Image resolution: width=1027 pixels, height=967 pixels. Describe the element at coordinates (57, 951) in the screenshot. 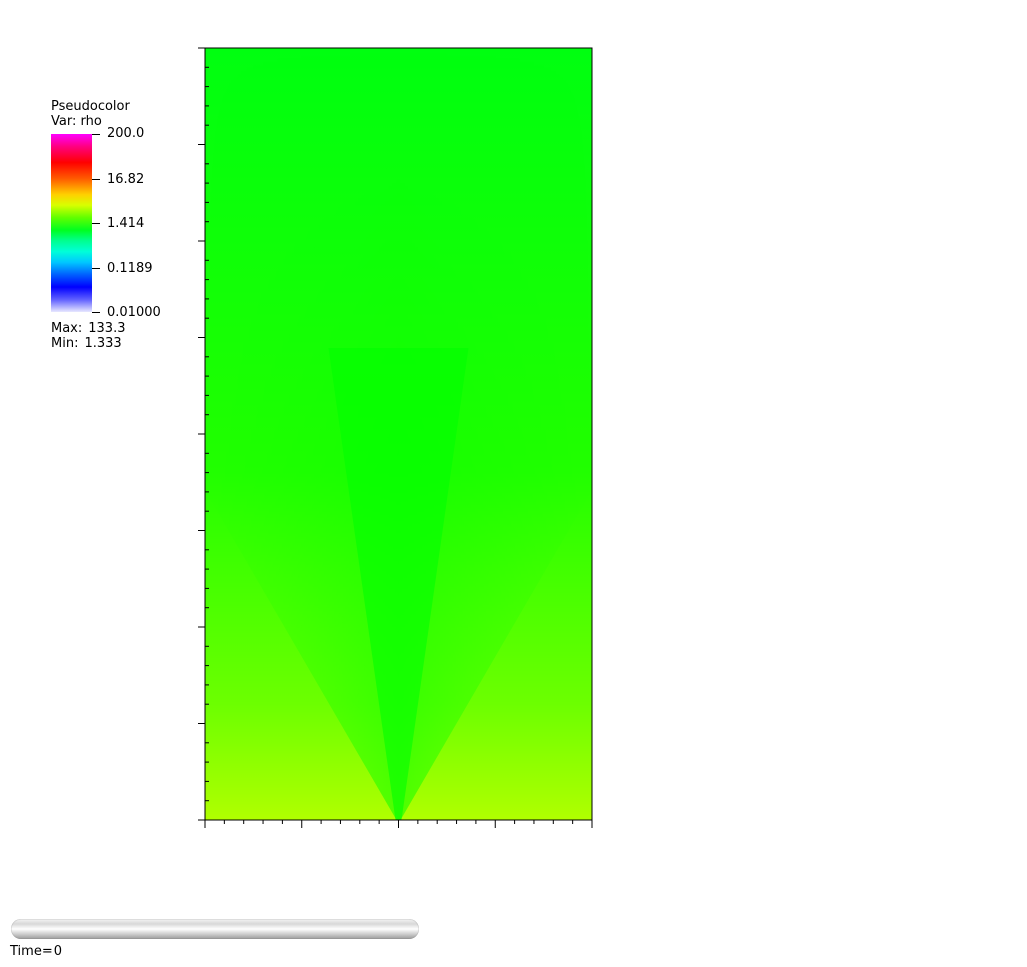

I see `time-value: 0` at that location.